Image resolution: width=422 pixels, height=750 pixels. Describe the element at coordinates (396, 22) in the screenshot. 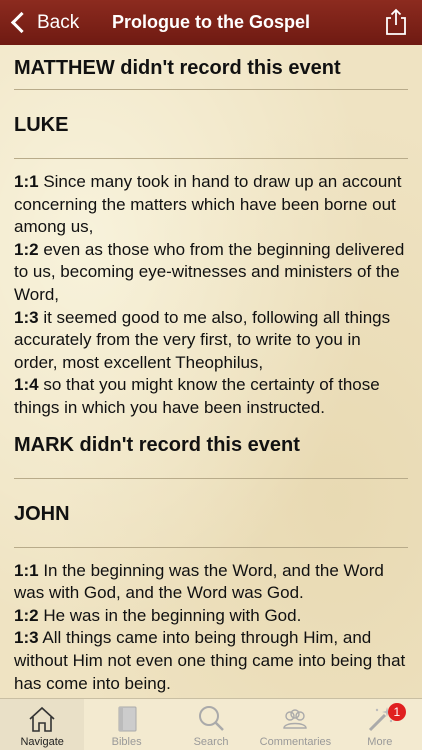

I see `share-icon` at that location.